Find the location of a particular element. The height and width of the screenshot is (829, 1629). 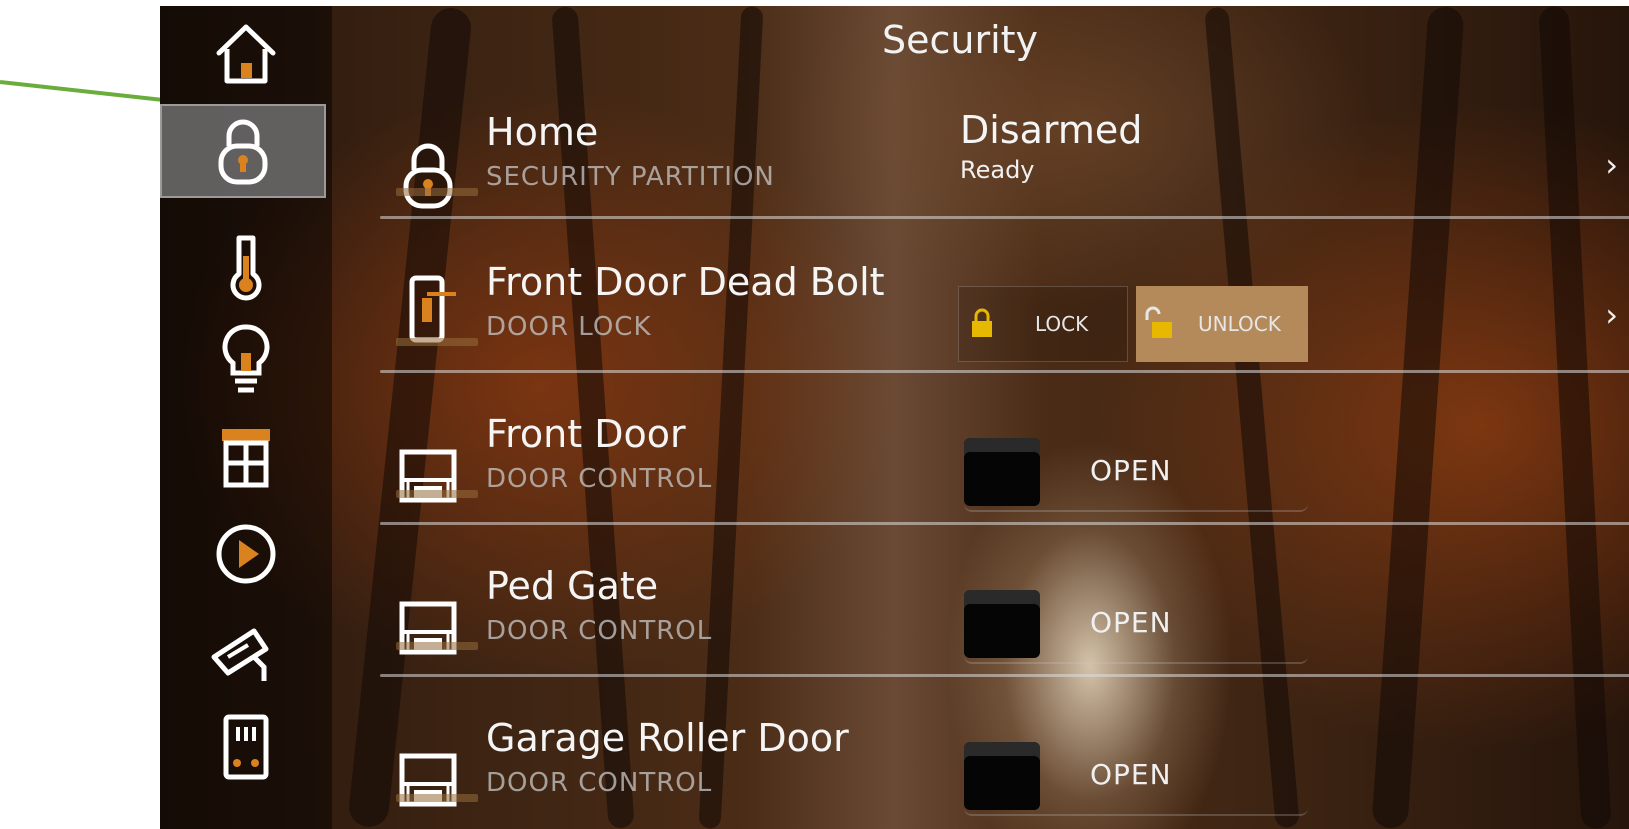

door-lock-icon is located at coordinates (432, 309).